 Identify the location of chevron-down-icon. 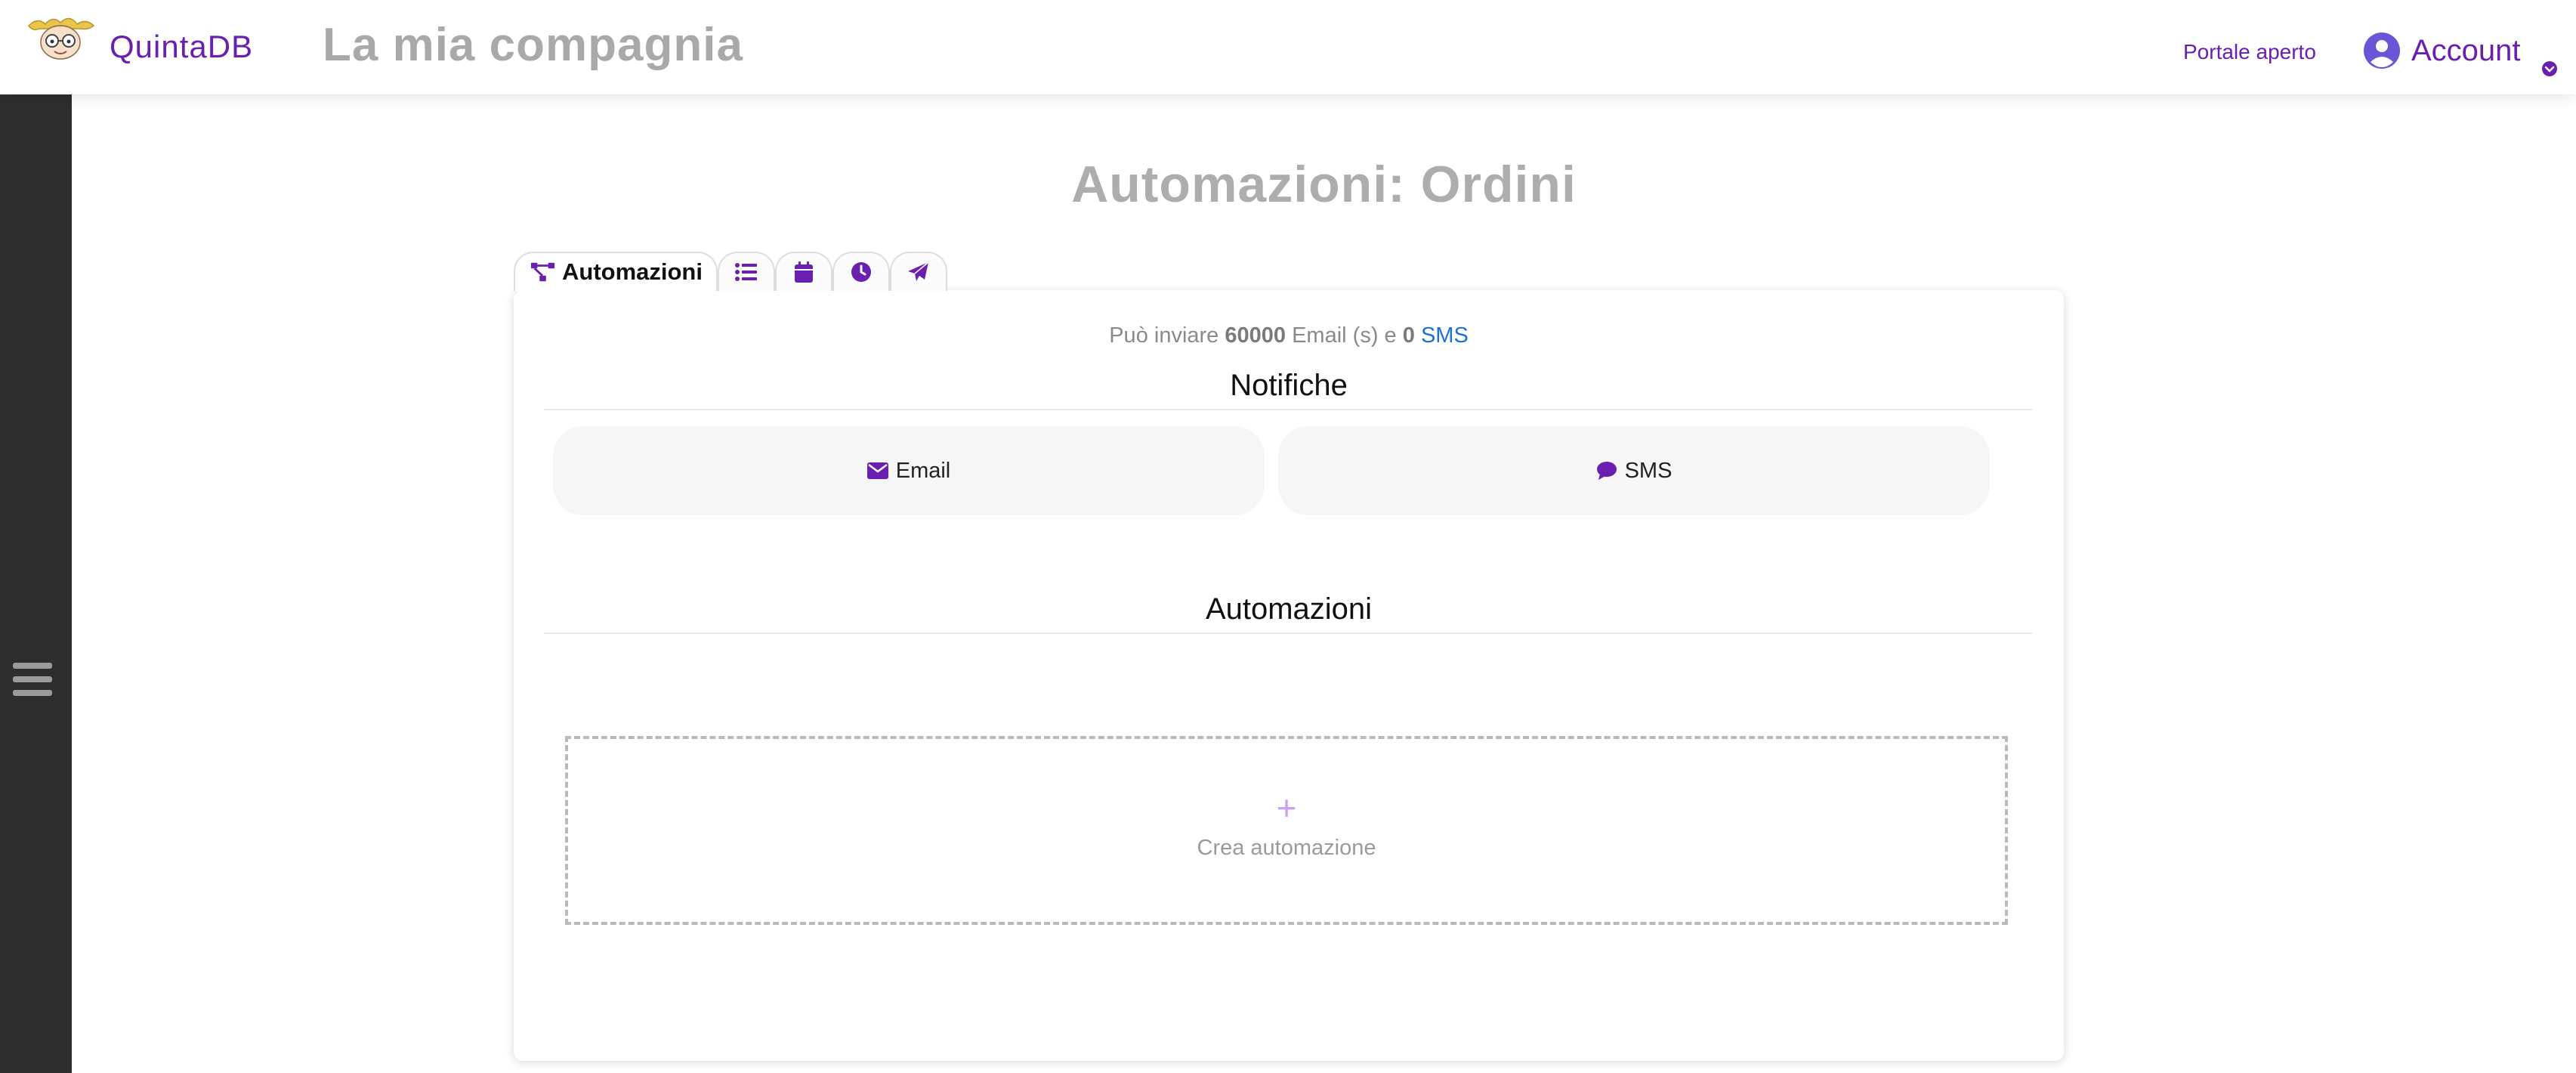
(2549, 68).